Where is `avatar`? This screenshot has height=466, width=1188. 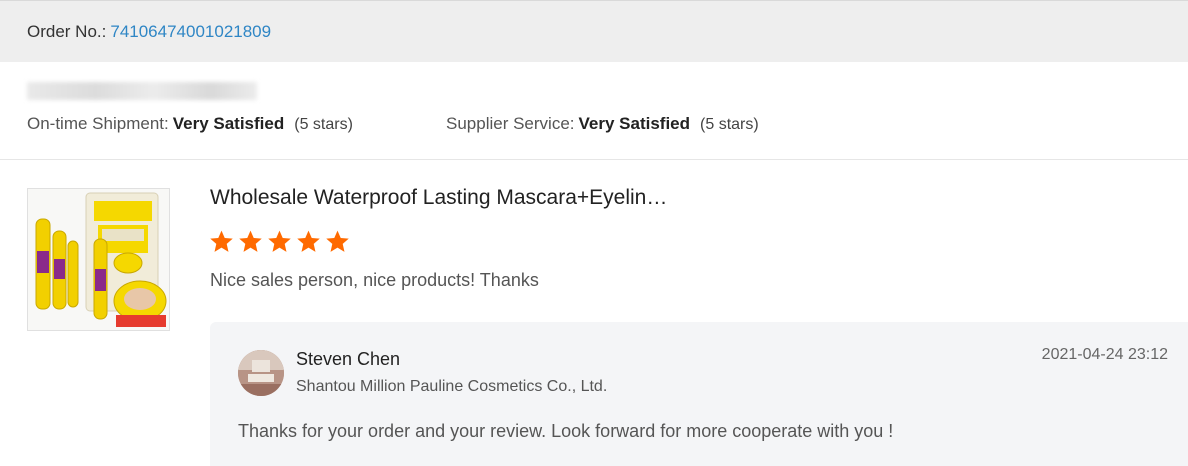
avatar is located at coordinates (261, 373).